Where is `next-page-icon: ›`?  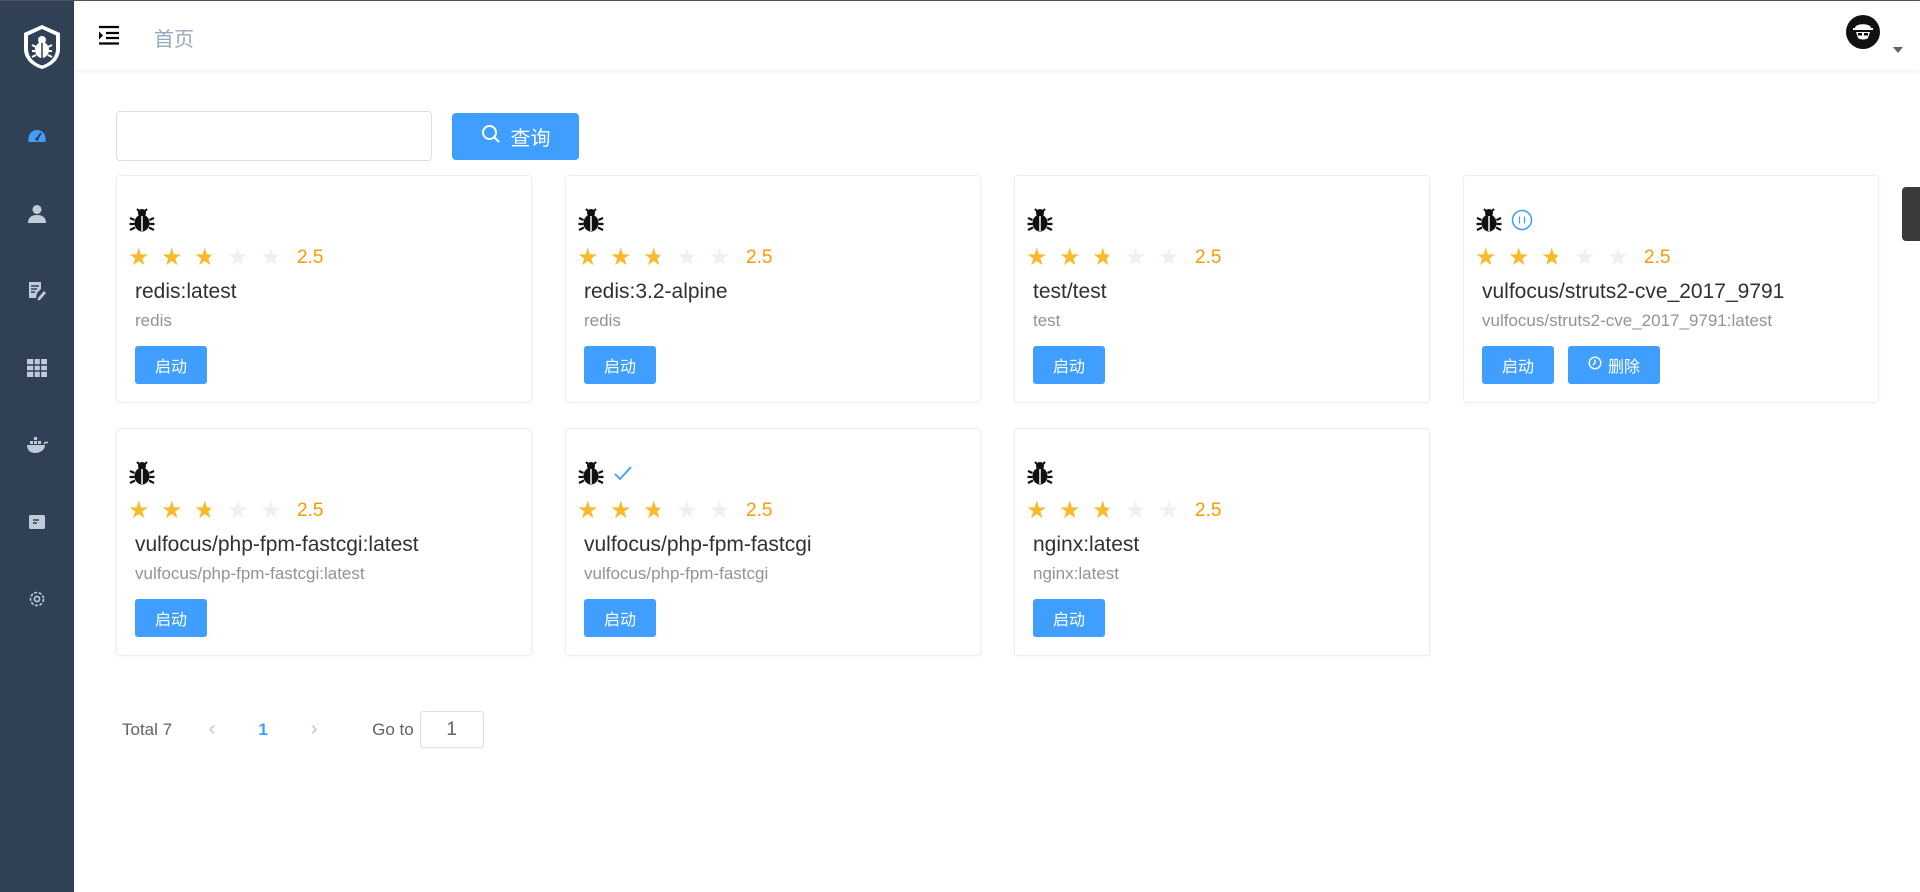
next-page-icon: › is located at coordinates (314, 729).